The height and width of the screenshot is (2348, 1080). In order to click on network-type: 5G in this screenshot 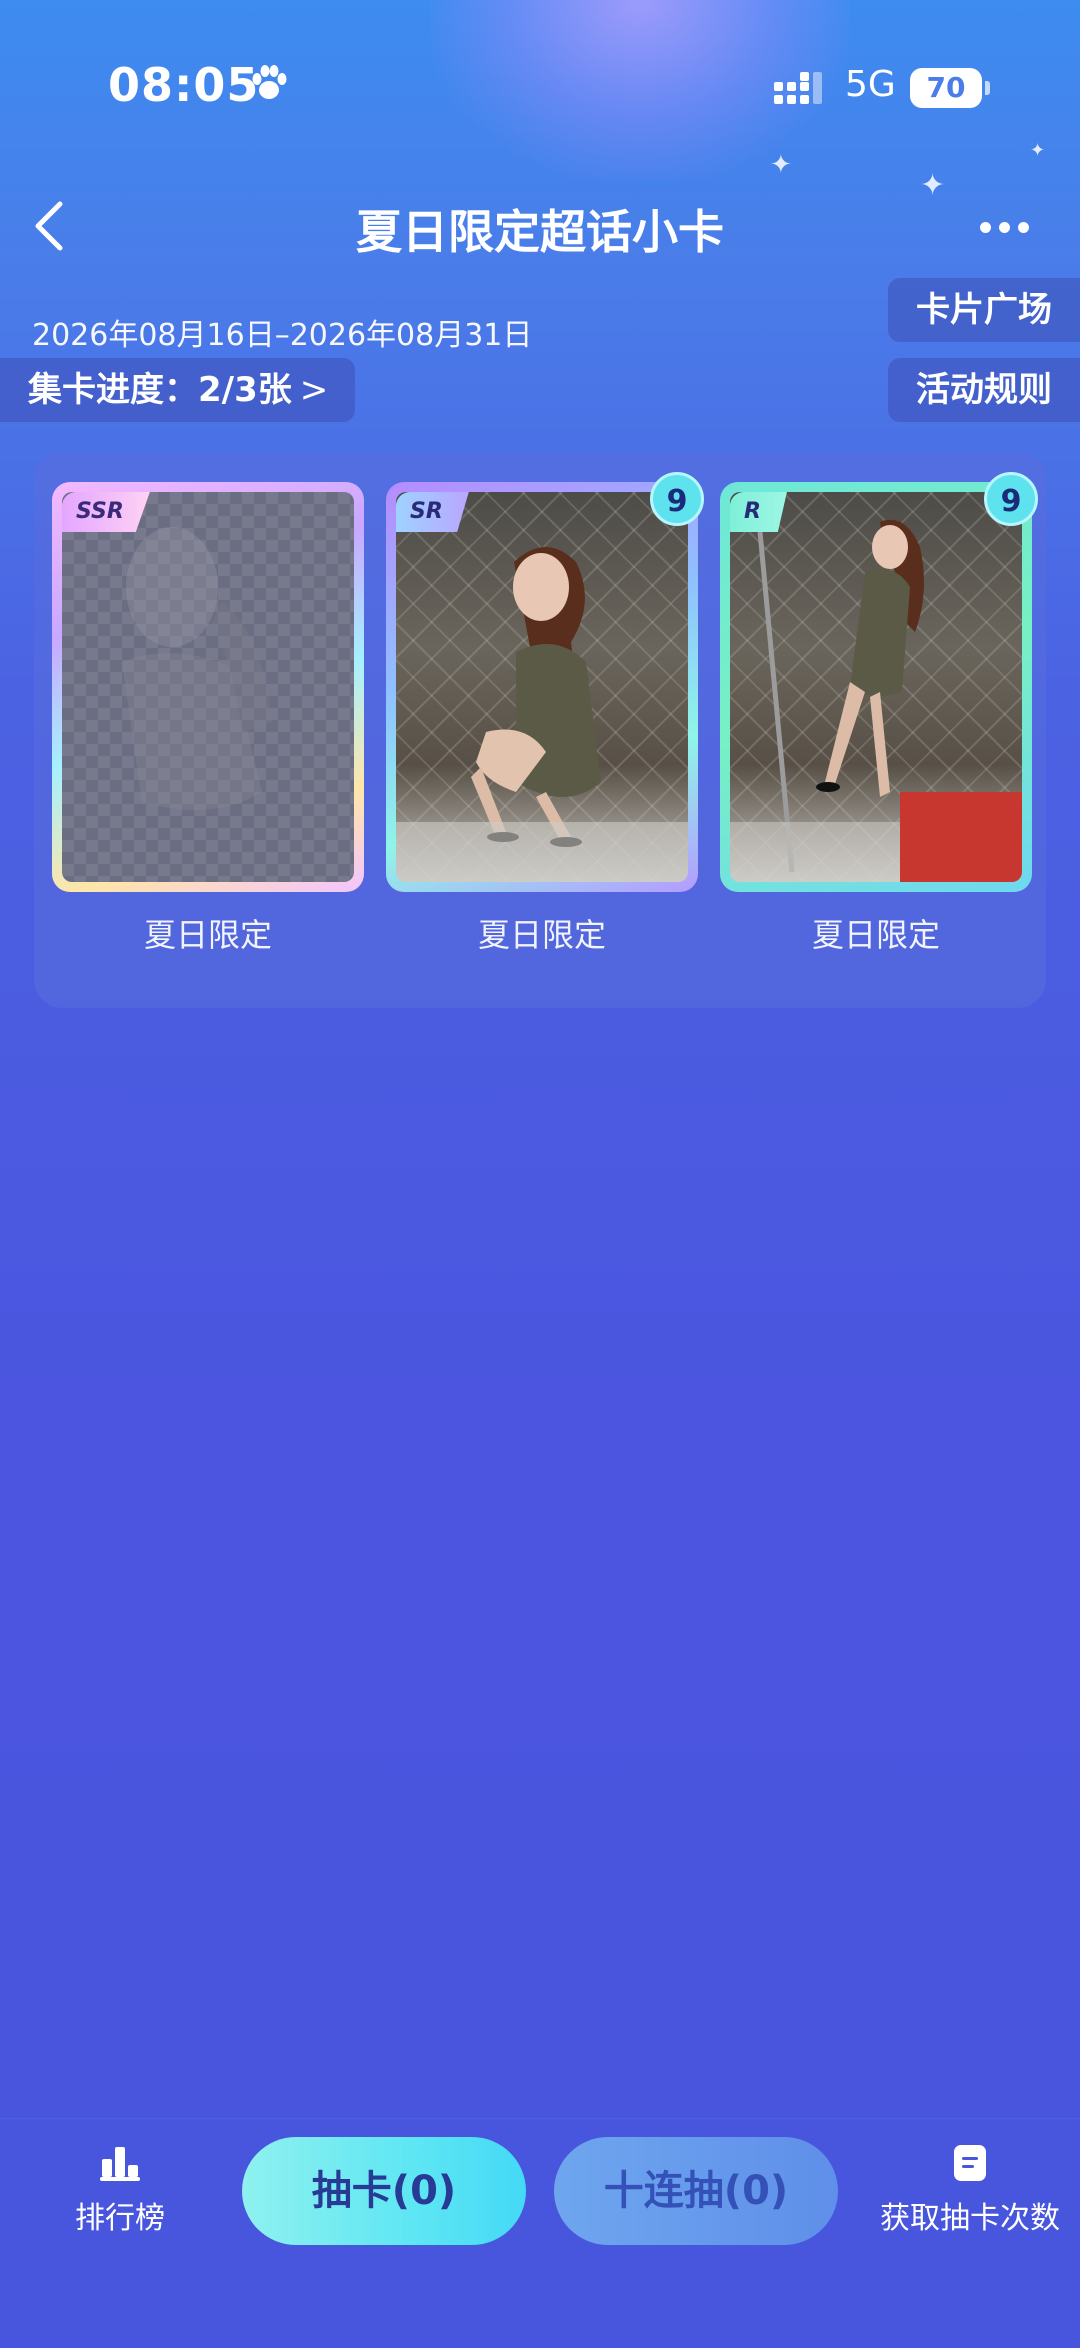, I will do `click(870, 84)`.